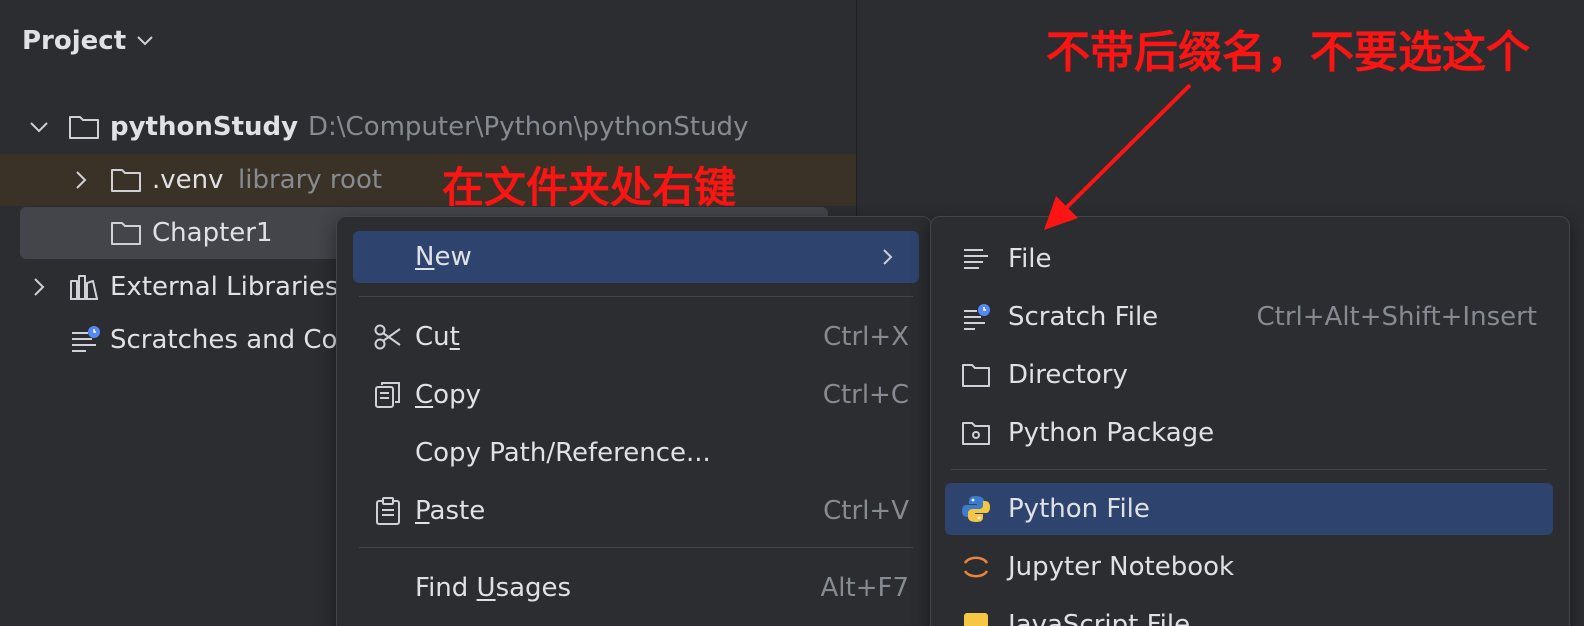 The height and width of the screenshot is (626, 1584). What do you see at coordinates (1118, 156) in the screenshot?
I see `annotation-arrow` at bounding box center [1118, 156].